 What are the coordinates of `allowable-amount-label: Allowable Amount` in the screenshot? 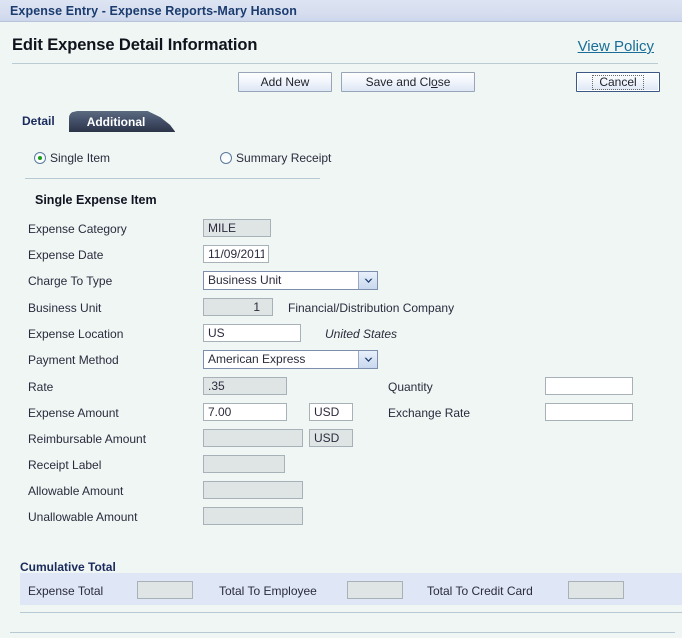 It's located at (76, 491).